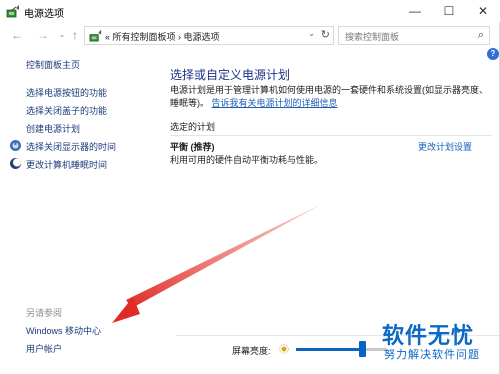 The height and width of the screenshot is (374, 500). Describe the element at coordinates (71, 146) in the screenshot. I see `sidebar-item-display-off: 选择关闭显示器的时间` at that location.